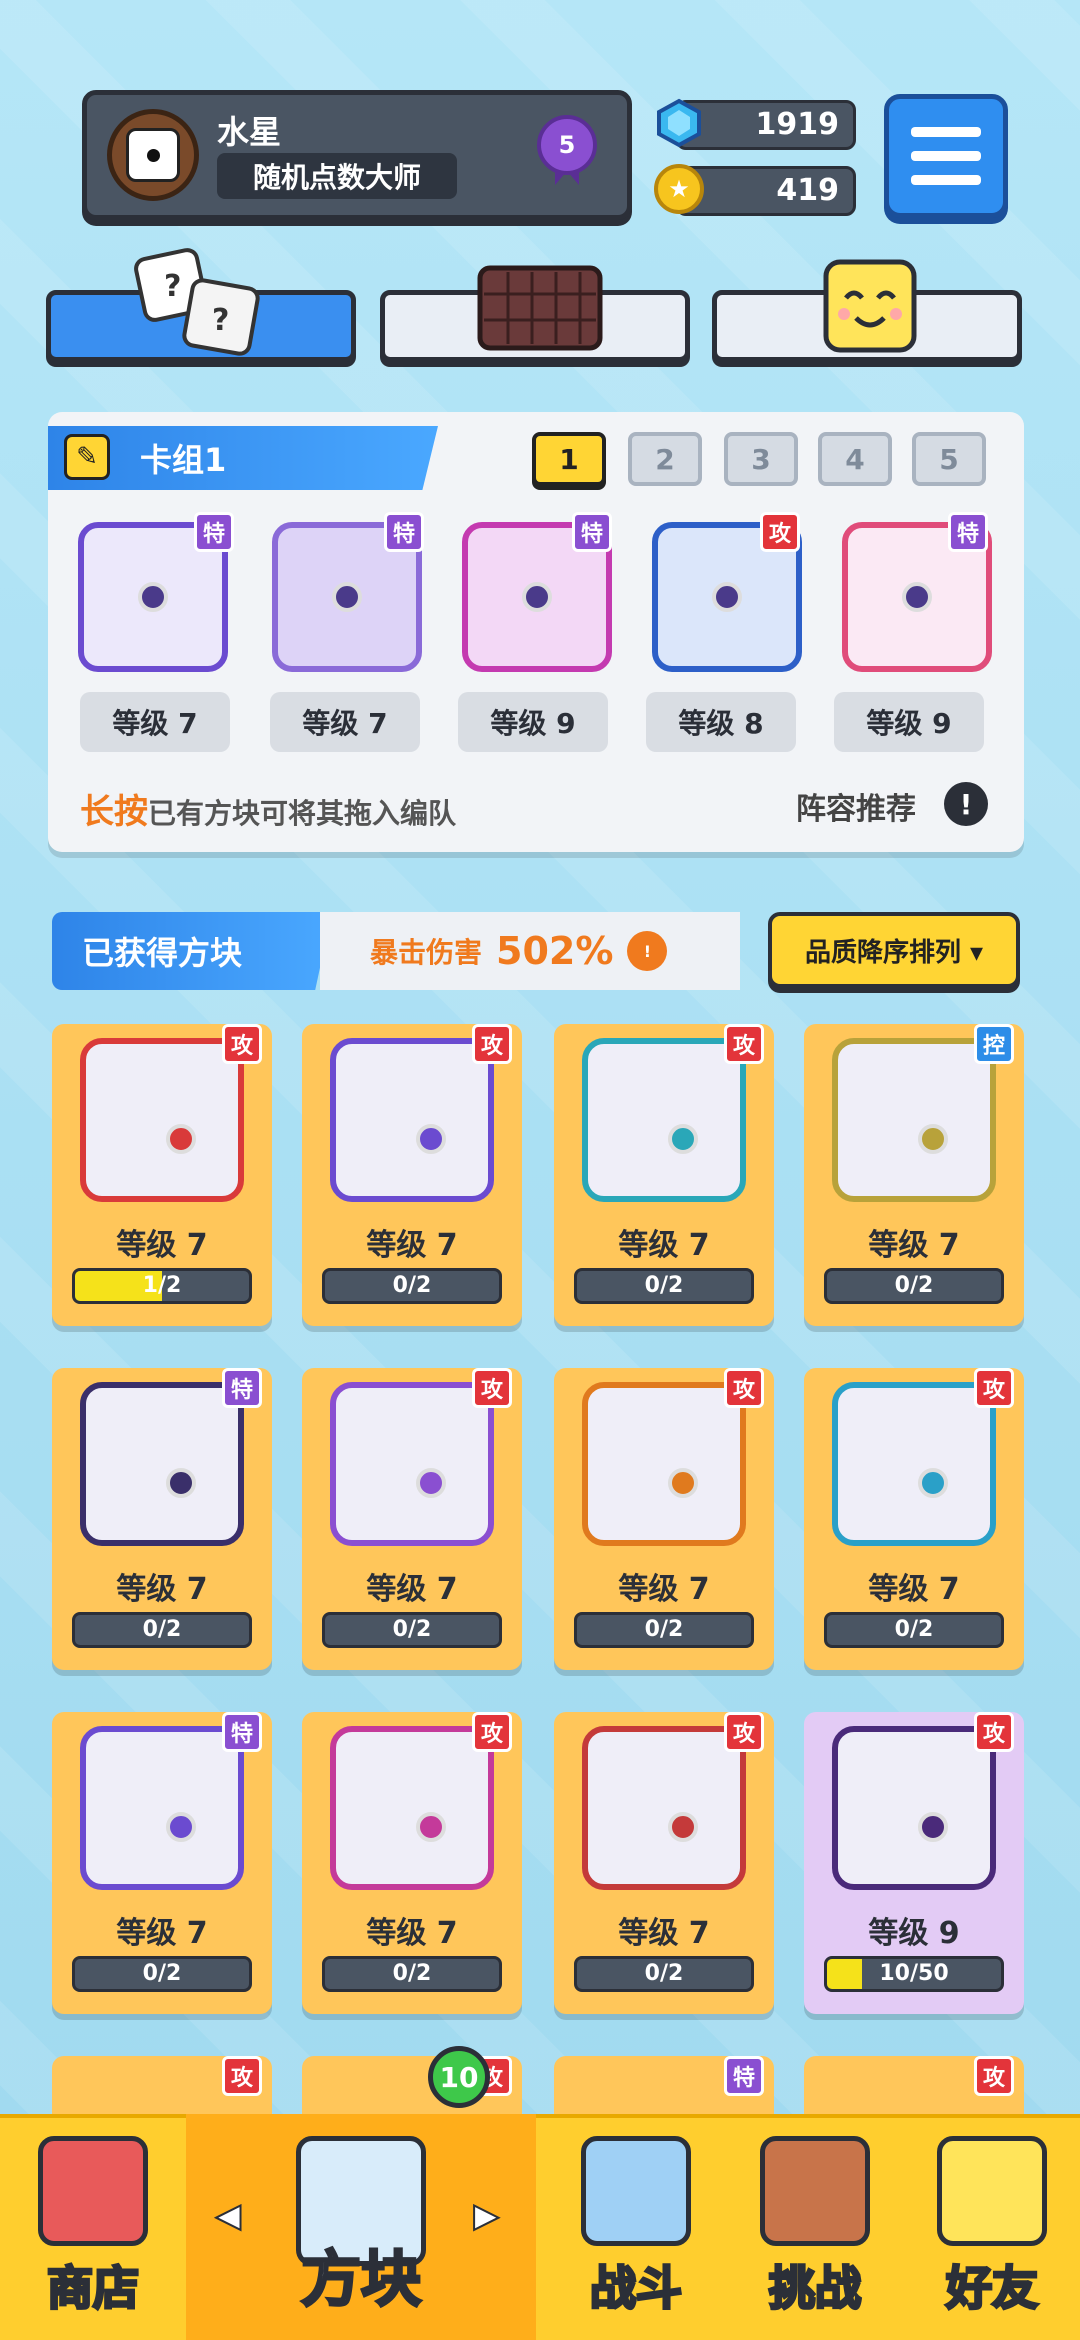  What do you see at coordinates (192, 951) in the screenshot?
I see `owned-header: 已获得方块` at bounding box center [192, 951].